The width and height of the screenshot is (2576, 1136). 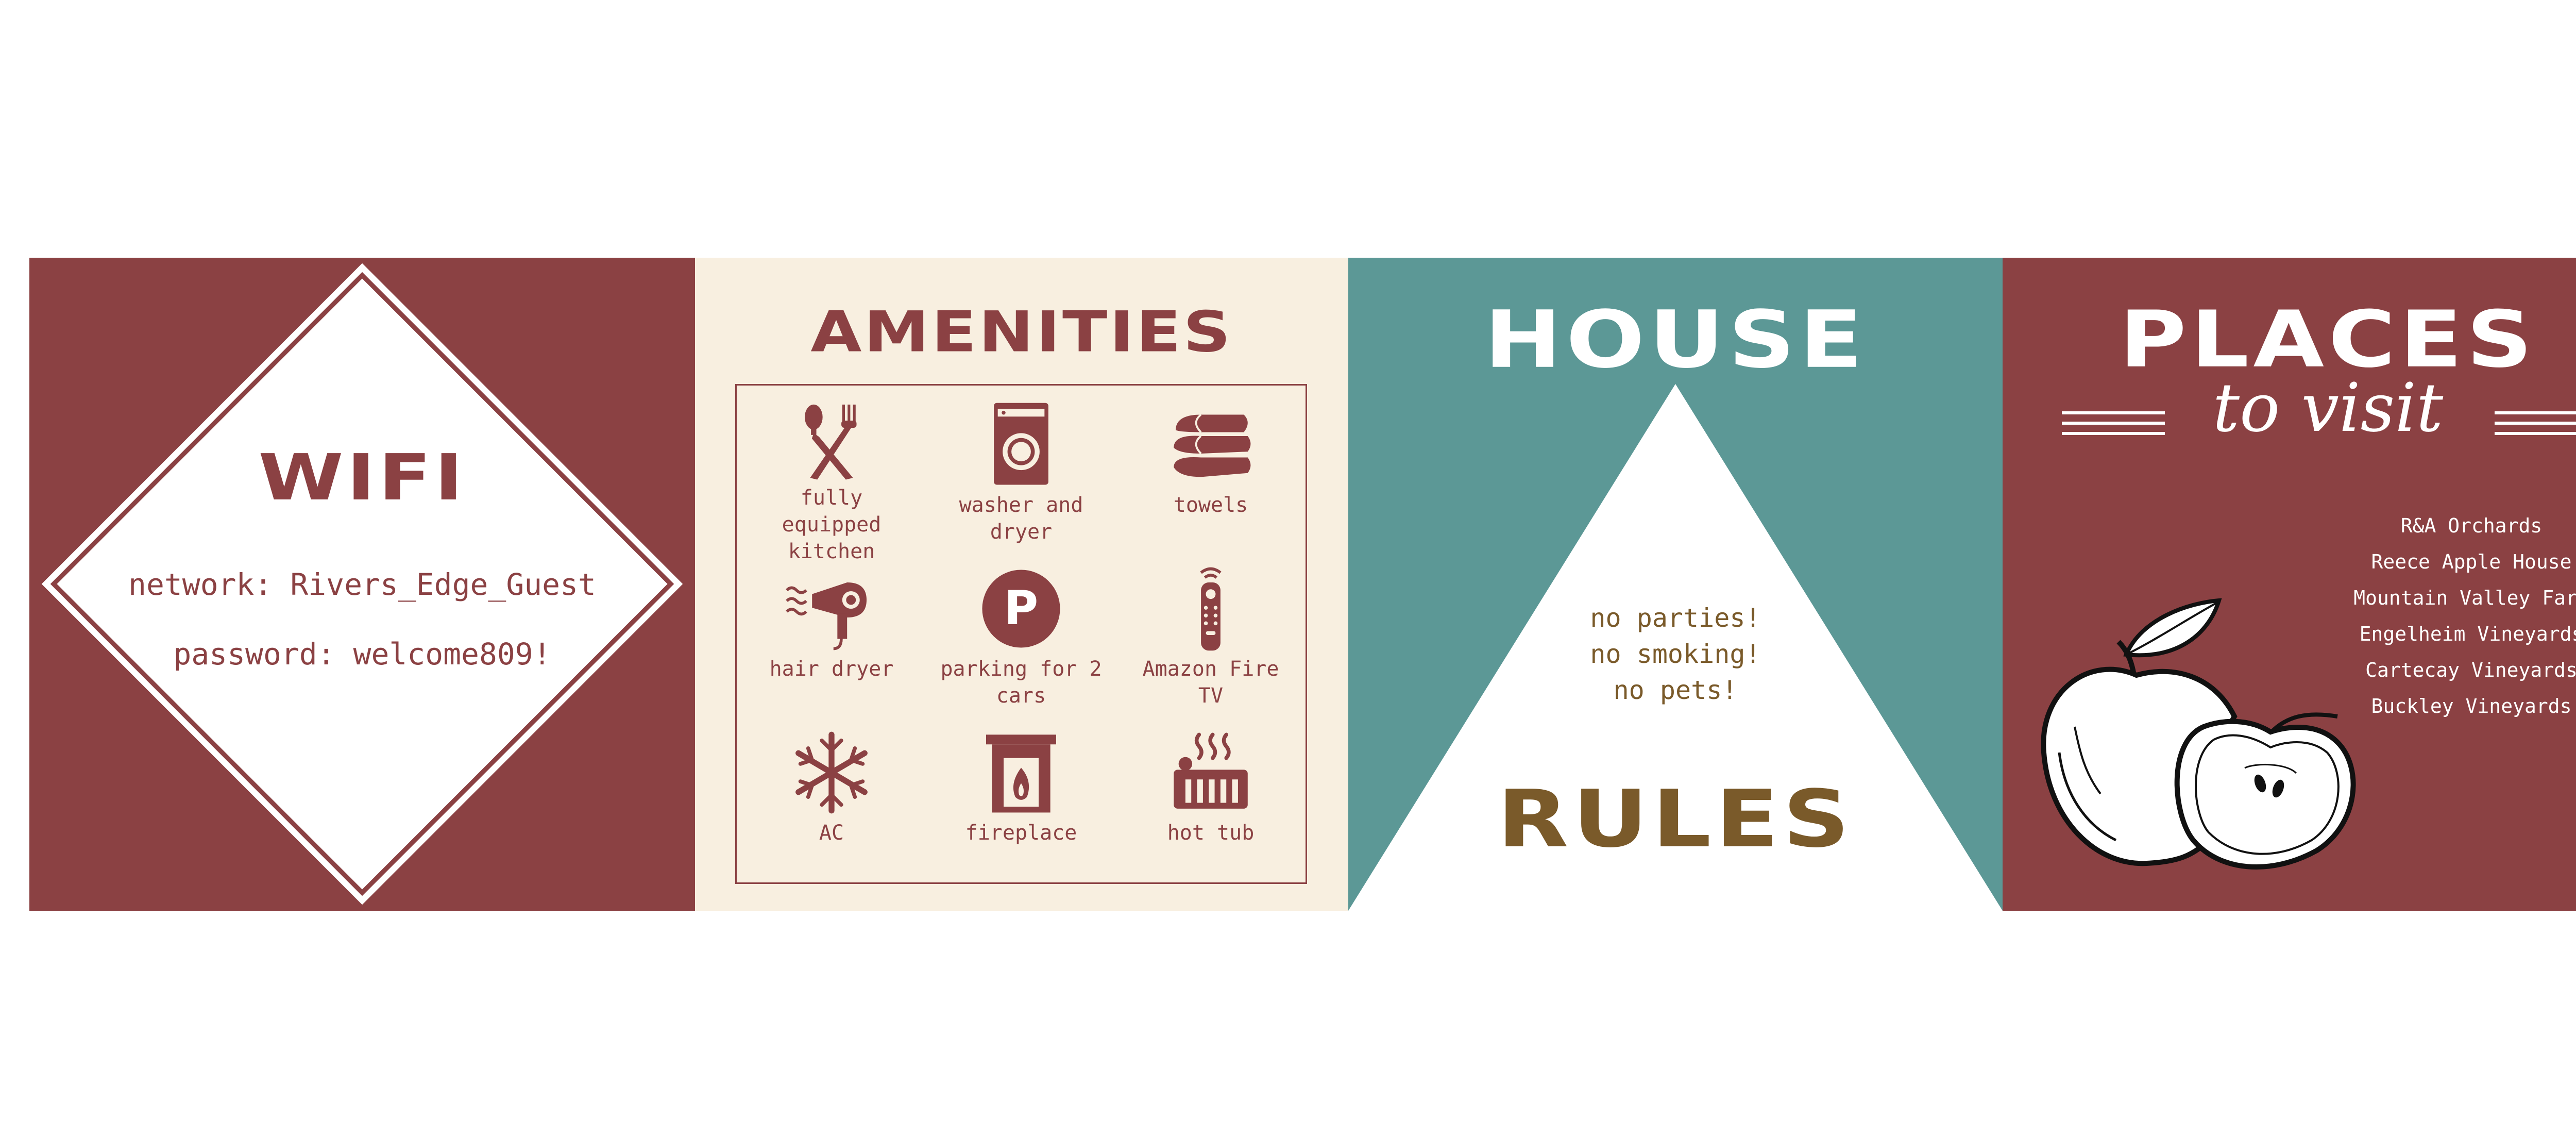 I want to click on amenity-label: towels, so click(x=1210, y=505).